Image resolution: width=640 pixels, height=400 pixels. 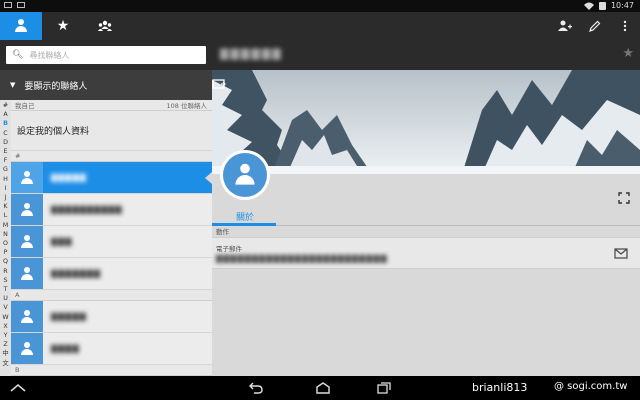 What do you see at coordinates (62, 241) in the screenshot?
I see `contact-name: ▇▇▇` at bounding box center [62, 241].